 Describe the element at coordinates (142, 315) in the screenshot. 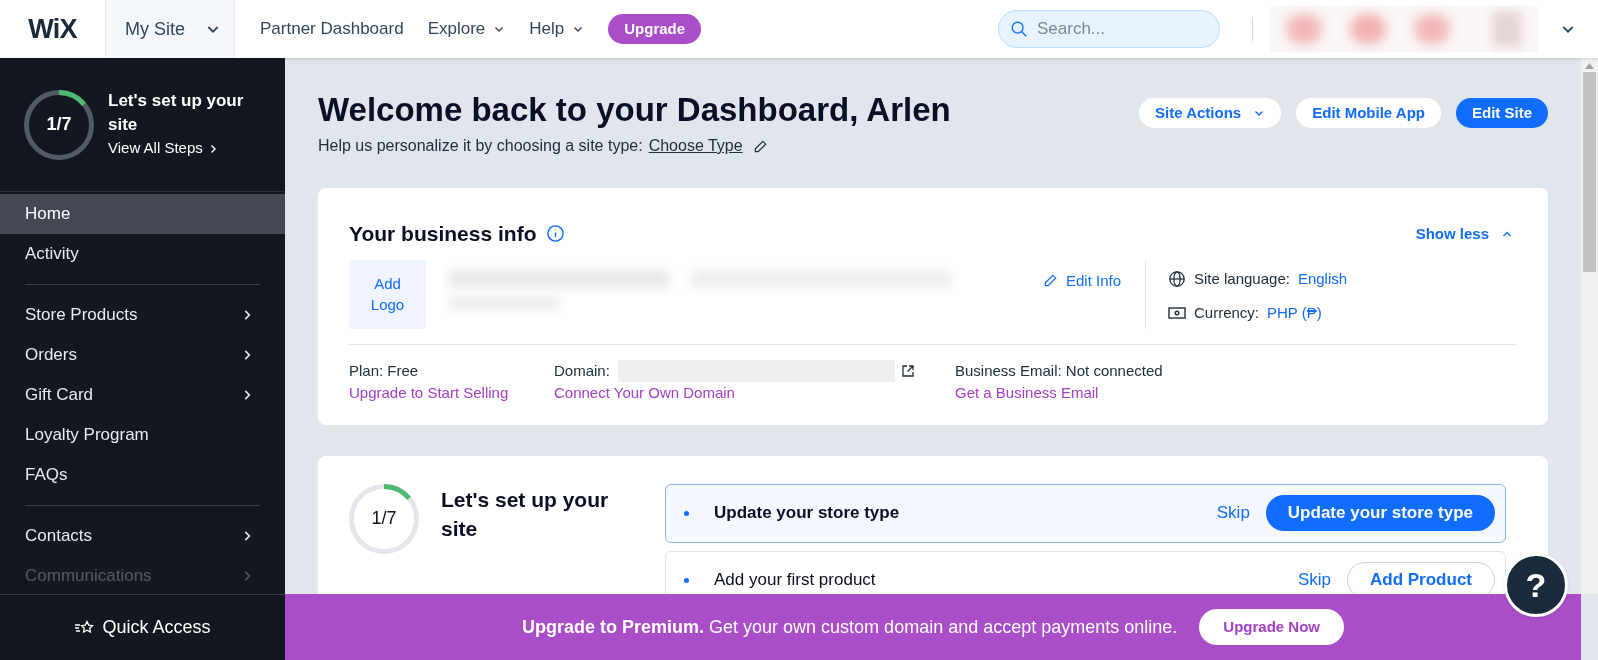

I see `sidebar-item: Store Products` at that location.